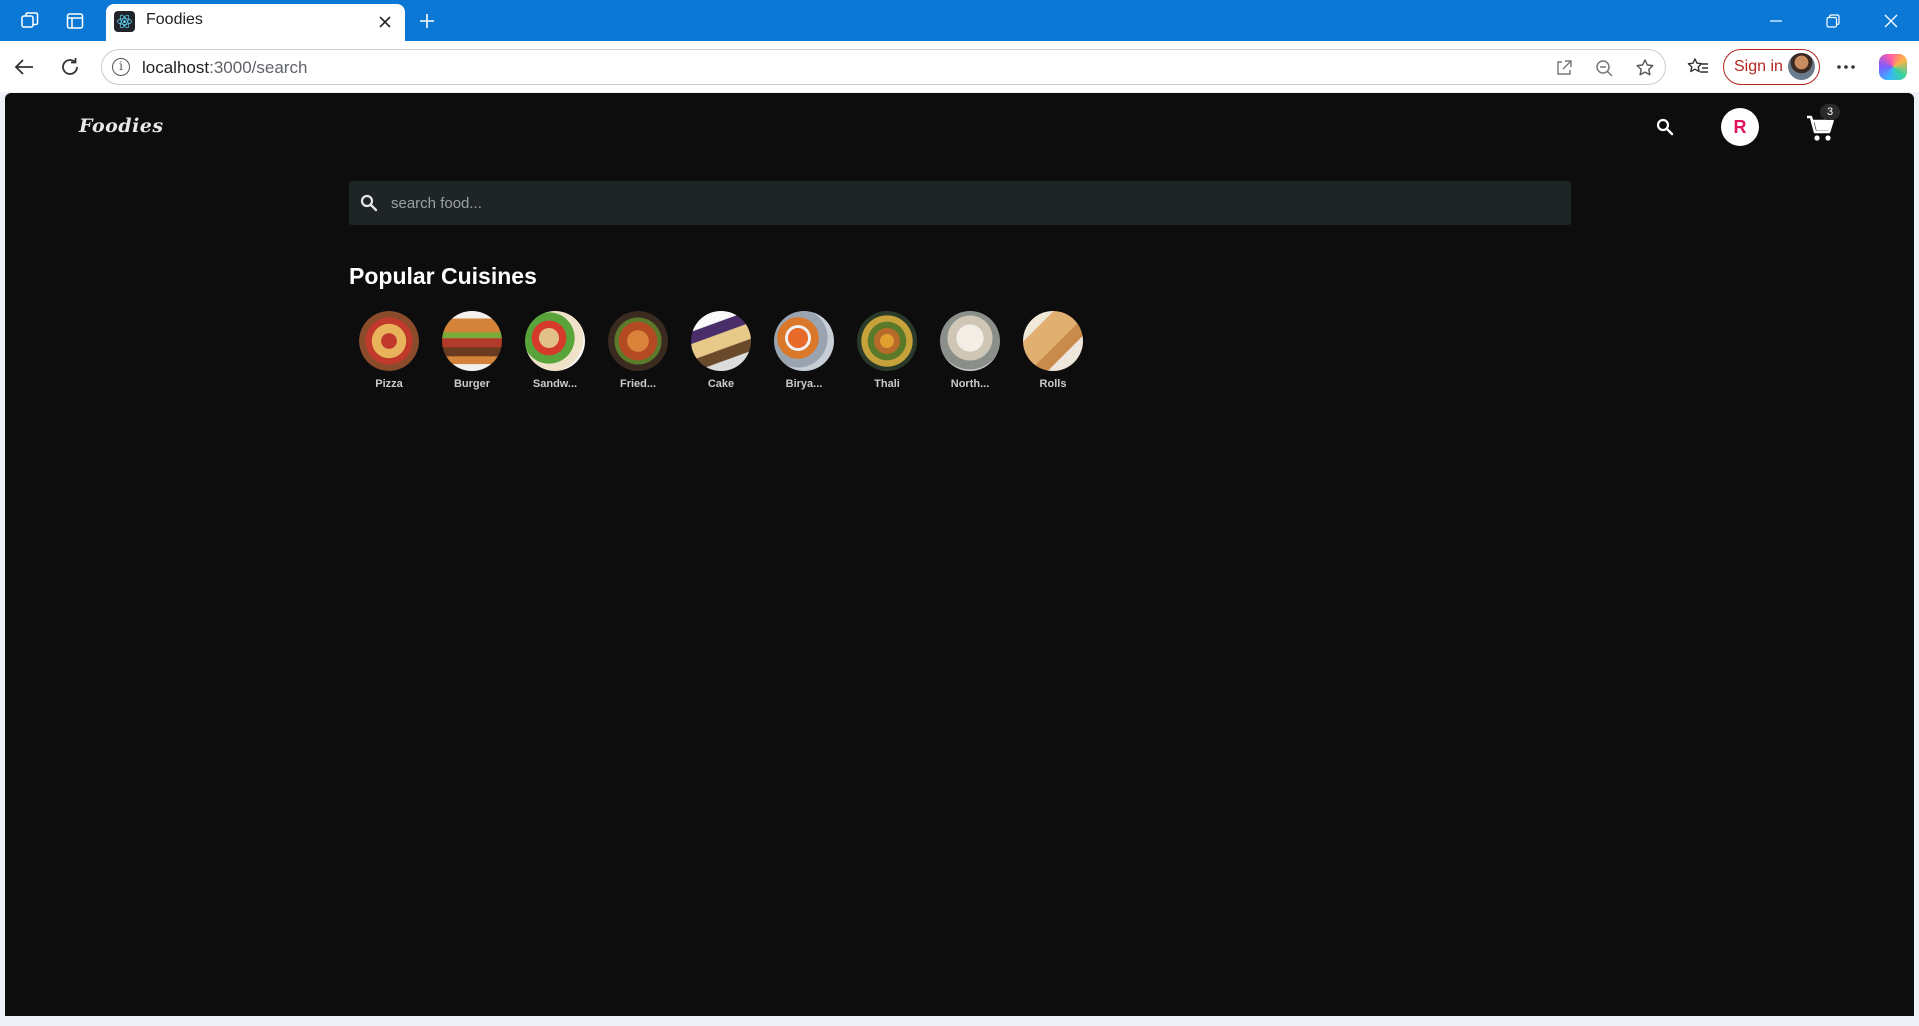 Image resolution: width=1919 pixels, height=1026 pixels. Describe the element at coordinates (1830, 112) in the screenshot. I see `cart-count-badge: 3` at that location.